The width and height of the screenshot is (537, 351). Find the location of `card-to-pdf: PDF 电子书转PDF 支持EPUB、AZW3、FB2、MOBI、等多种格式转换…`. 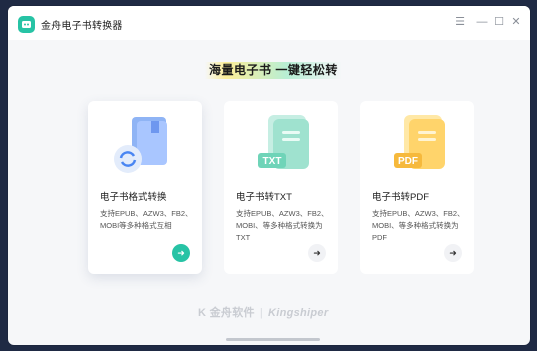

card-to-pdf: PDF 电子书转PDF 支持EPUB、AZW3、FB2、MOBI、等多种格式转换… is located at coordinates (417, 187).